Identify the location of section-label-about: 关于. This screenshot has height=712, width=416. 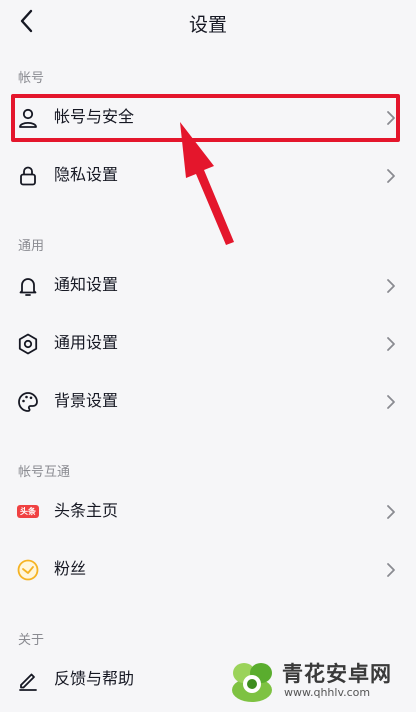
(31, 640).